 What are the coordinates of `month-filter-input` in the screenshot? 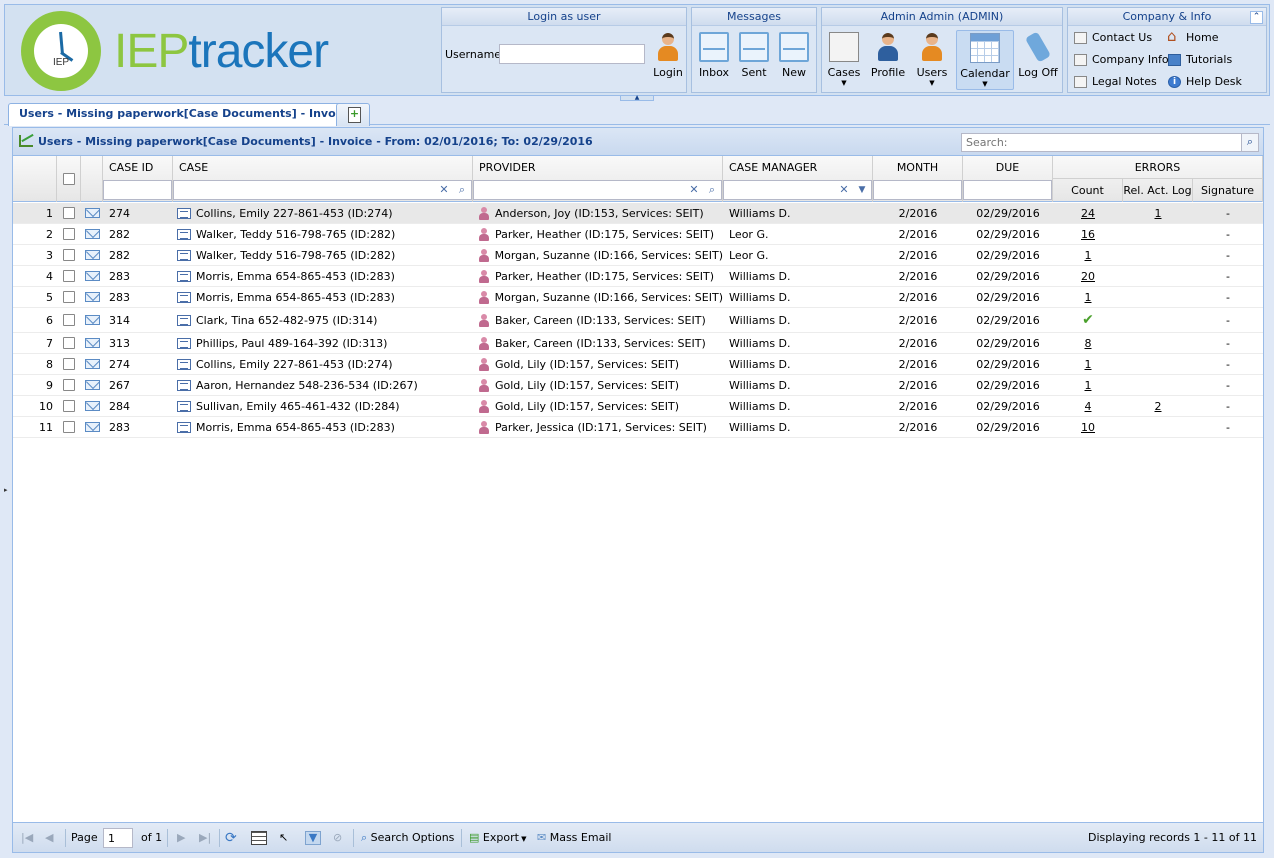 It's located at (917, 190).